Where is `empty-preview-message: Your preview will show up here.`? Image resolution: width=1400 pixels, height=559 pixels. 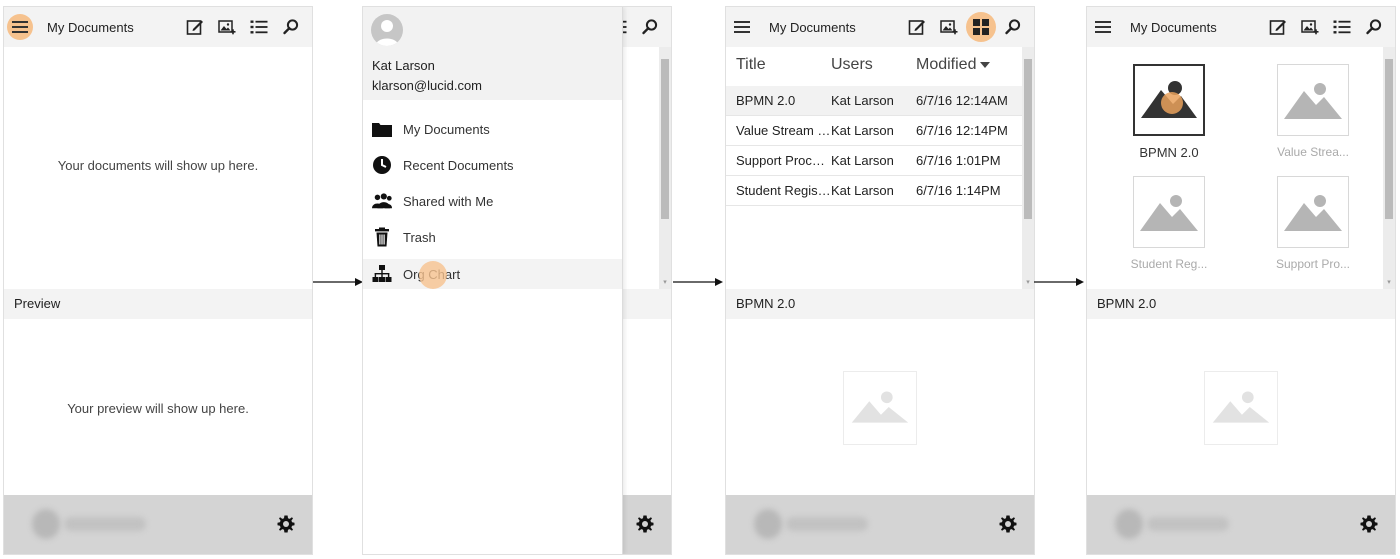
empty-preview-message: Your preview will show up here. is located at coordinates (158, 408).